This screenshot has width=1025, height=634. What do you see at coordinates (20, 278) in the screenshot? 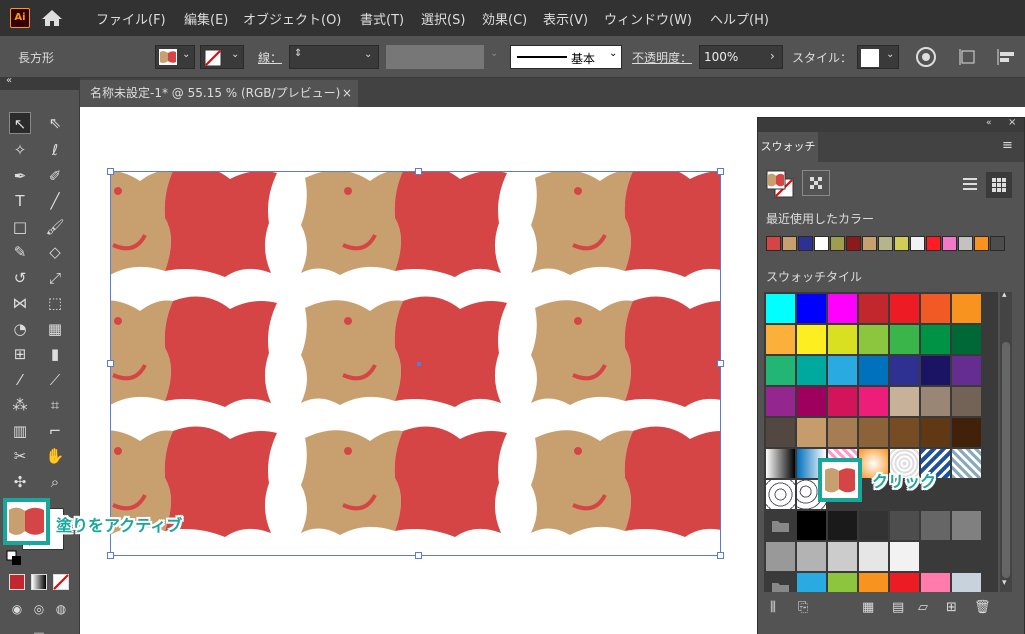
I see `rotate-tool-icon: ↺` at bounding box center [20, 278].